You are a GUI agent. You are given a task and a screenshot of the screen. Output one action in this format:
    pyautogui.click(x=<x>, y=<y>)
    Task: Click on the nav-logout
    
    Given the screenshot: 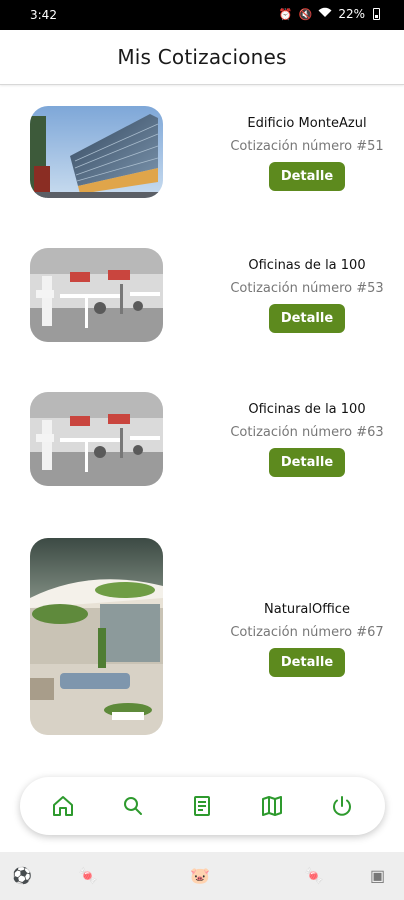 What is the action you would take?
    pyautogui.click(x=342, y=806)
    